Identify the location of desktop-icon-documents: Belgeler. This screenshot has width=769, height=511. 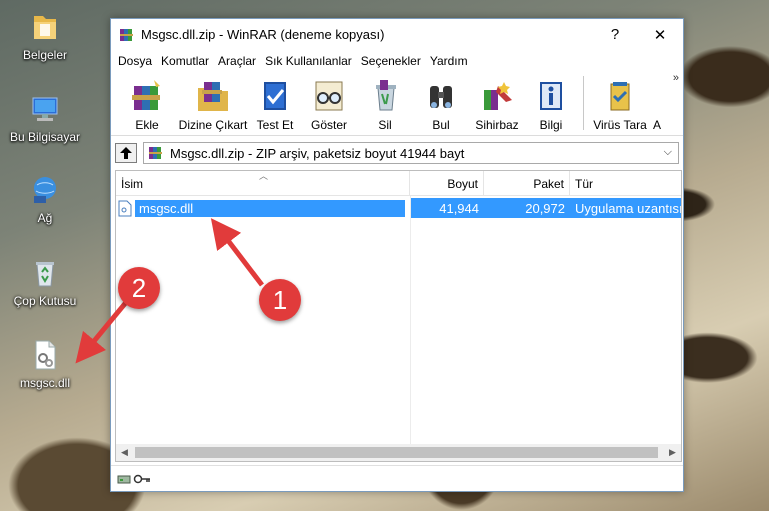
(45, 36).